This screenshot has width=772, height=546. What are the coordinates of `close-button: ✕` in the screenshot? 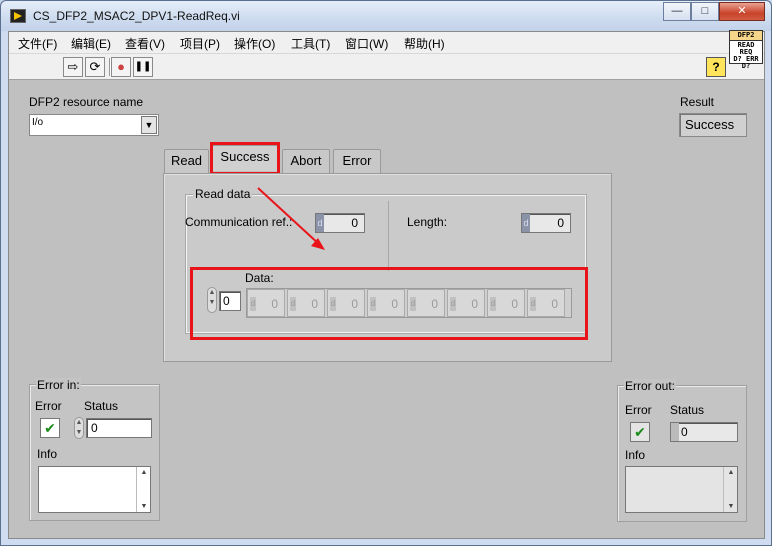 It's located at (742, 11).